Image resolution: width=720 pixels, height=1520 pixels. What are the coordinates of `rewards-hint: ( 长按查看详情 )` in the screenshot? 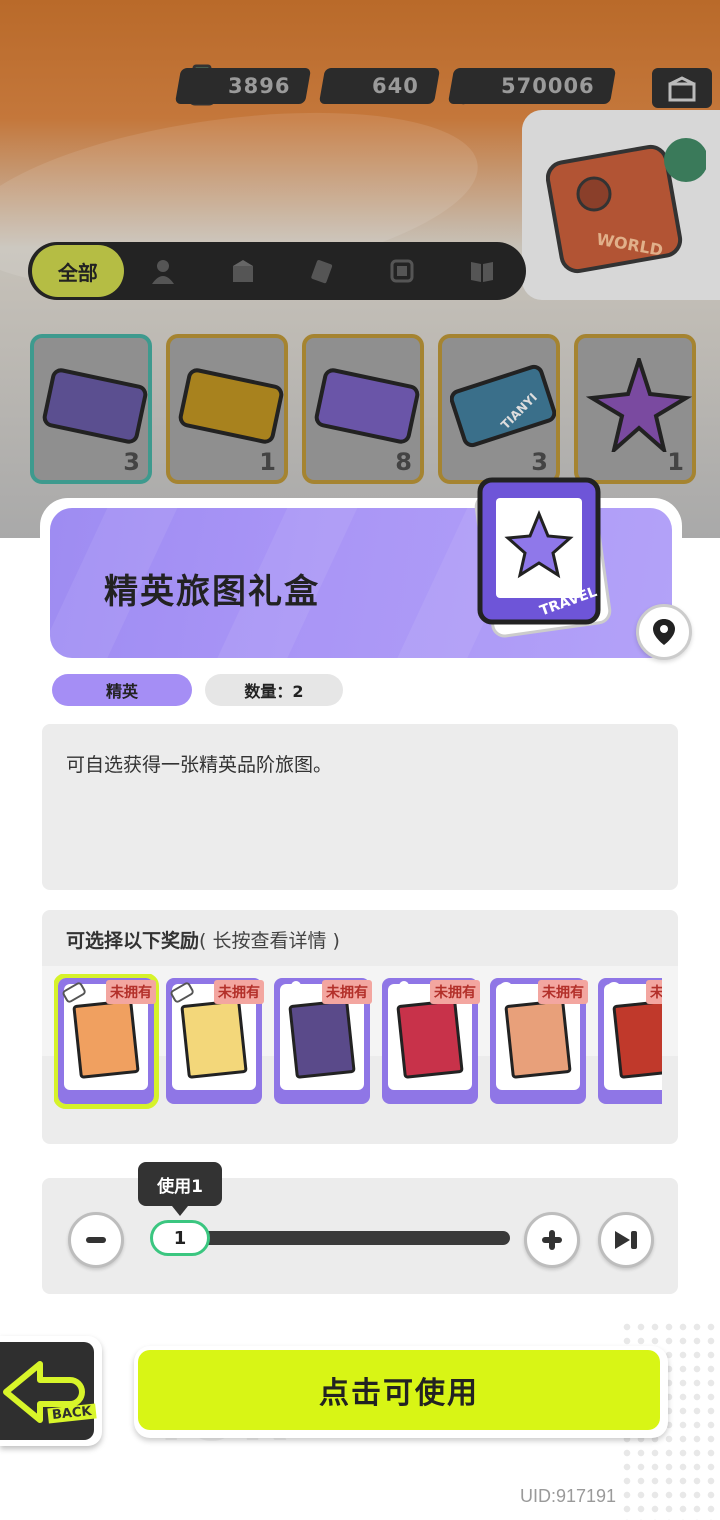 It's located at (269, 941).